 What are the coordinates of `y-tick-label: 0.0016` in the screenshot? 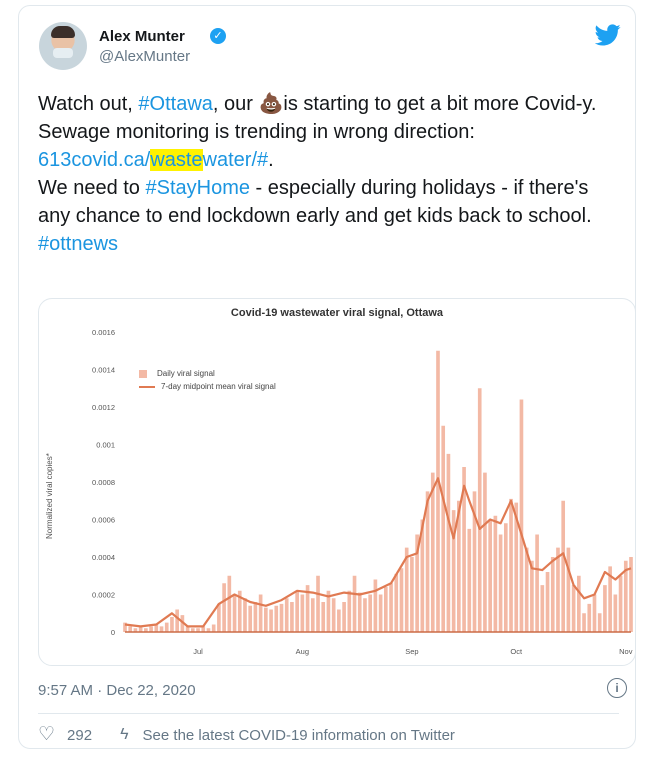 It's located at (103, 332).